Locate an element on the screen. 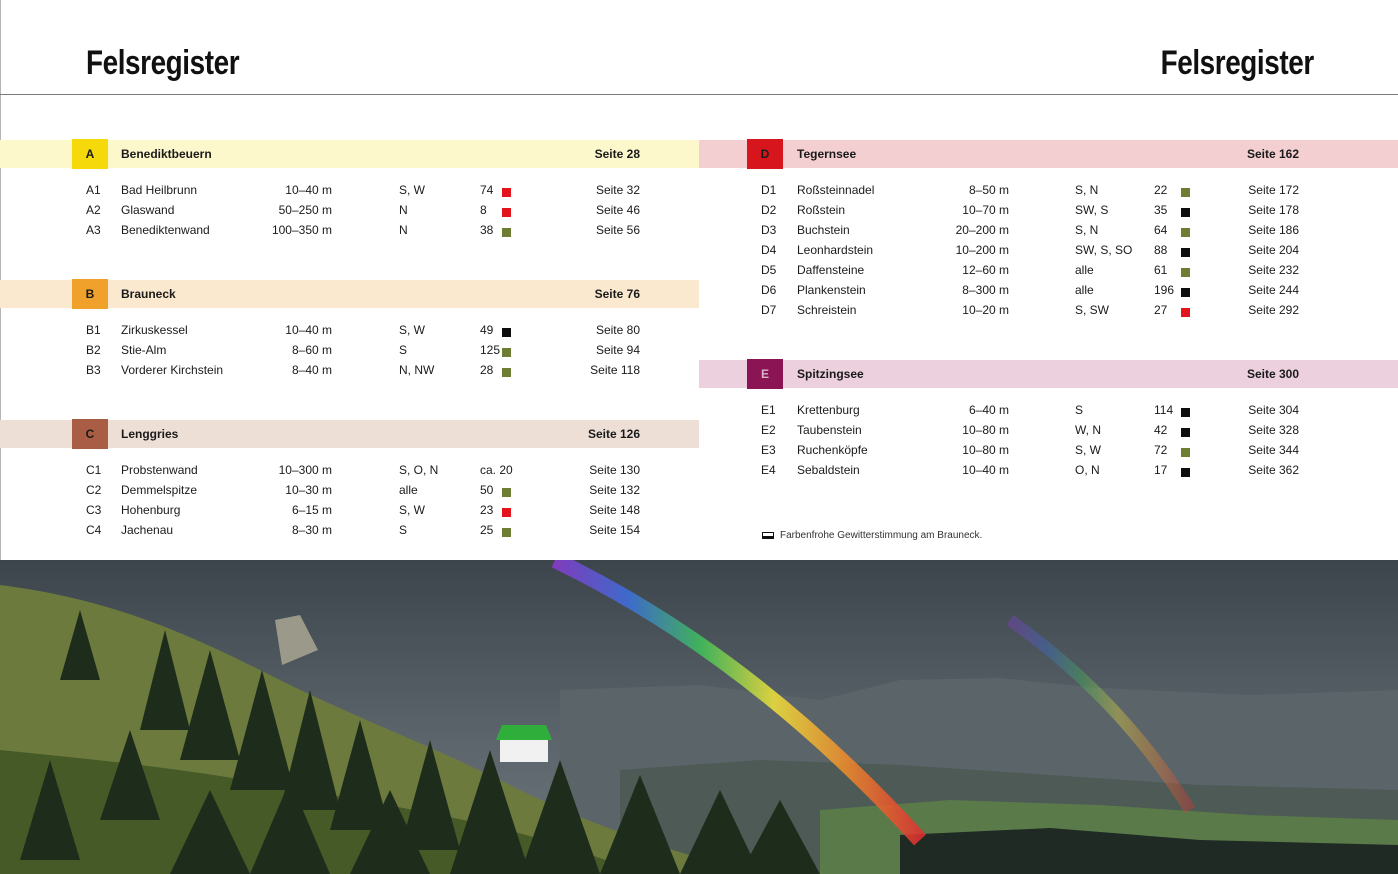  crag-page-ref: Seite 232 is located at coordinates (1273, 270).